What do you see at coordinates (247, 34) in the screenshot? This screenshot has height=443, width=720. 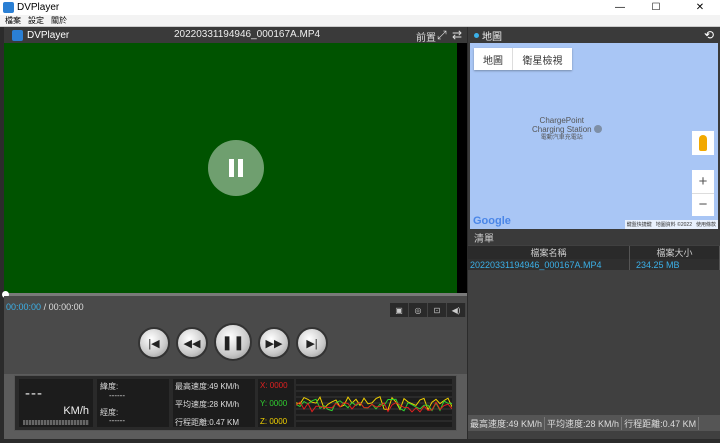 I see `video-filename: 20220331194946_000167A.MP4` at bounding box center [247, 34].